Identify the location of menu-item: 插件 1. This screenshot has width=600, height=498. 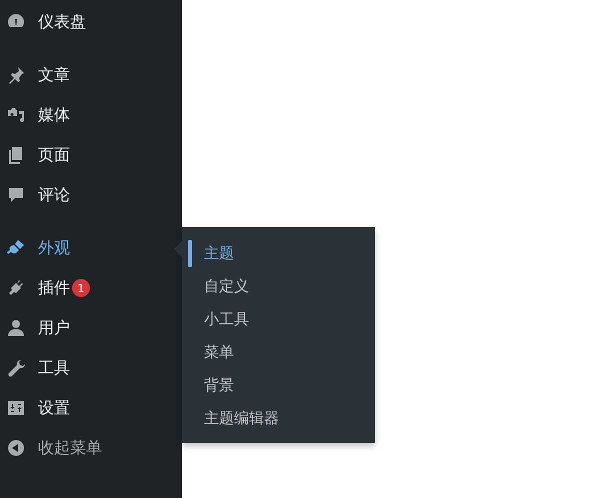
(91, 288).